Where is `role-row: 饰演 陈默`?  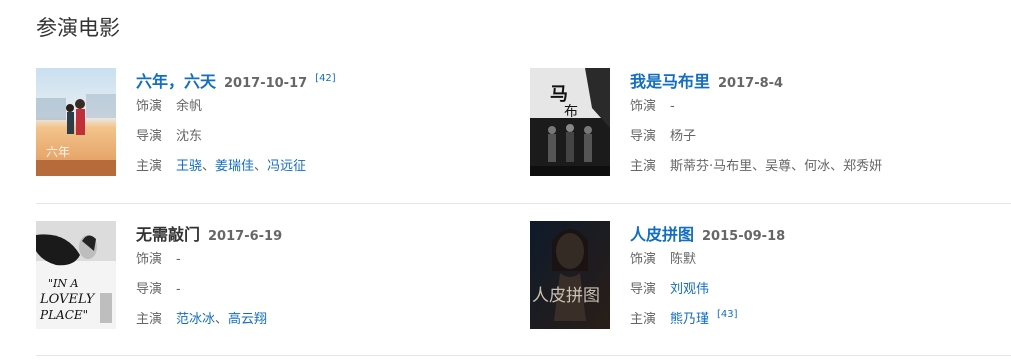 role-row: 饰演 陈默 is located at coordinates (815, 260).